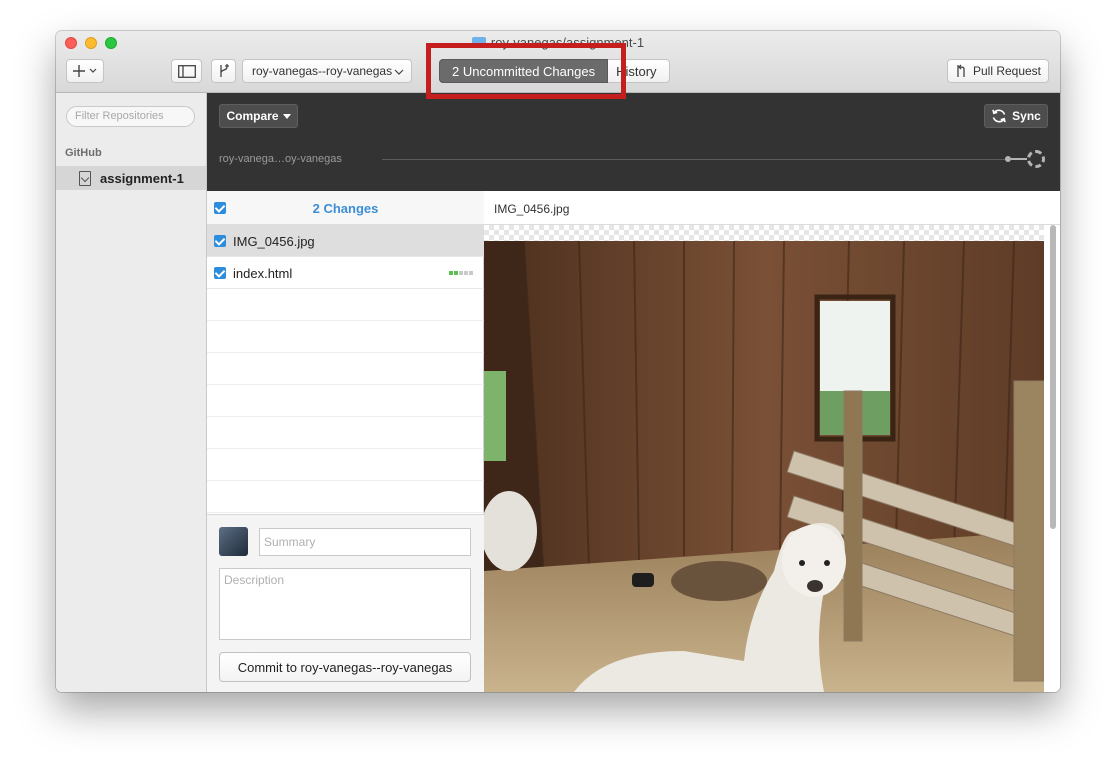 The height and width of the screenshot is (773, 1116). Describe the element at coordinates (345, 241) in the screenshot. I see `file-row: IMG_0456.jpg` at that location.